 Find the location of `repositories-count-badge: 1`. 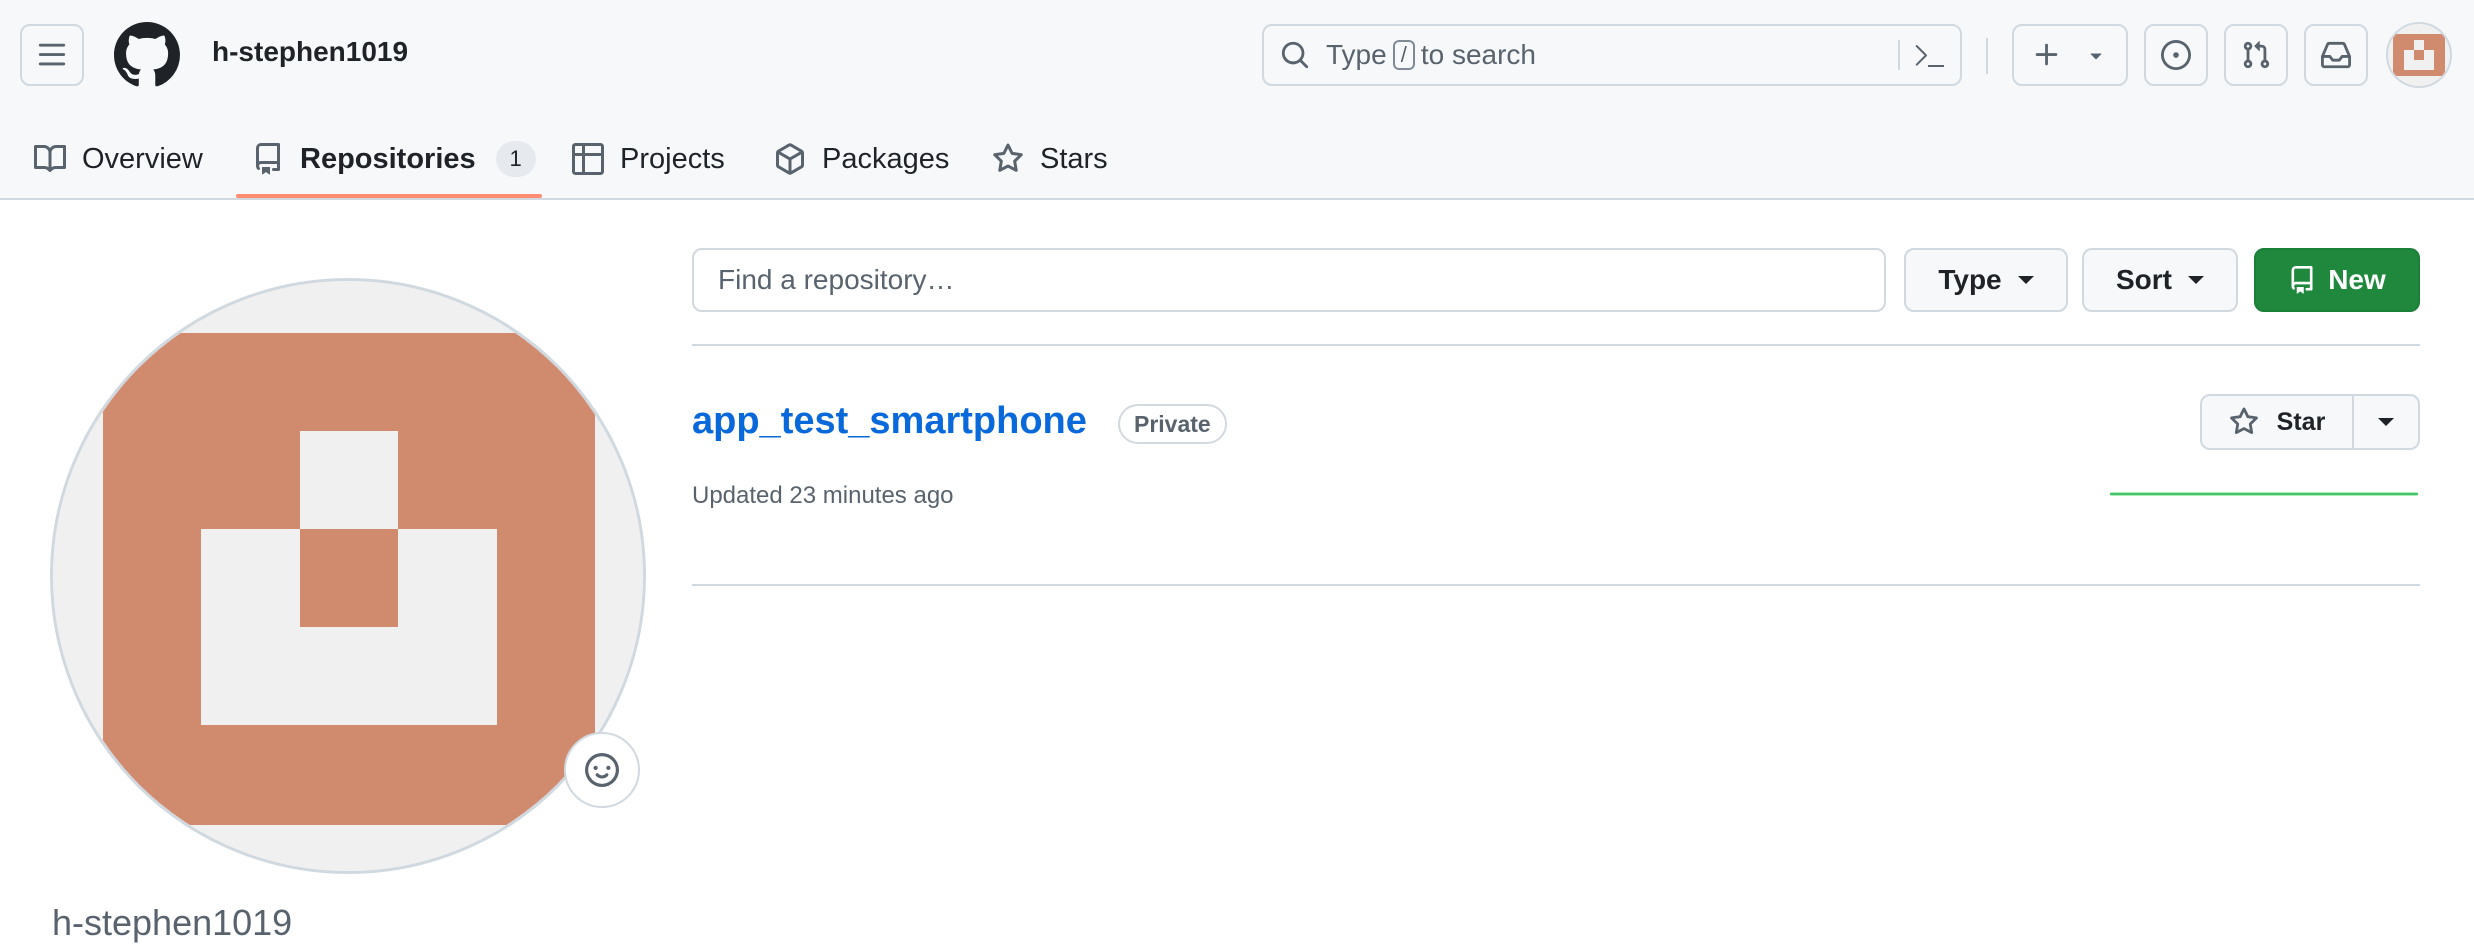

repositories-count-badge: 1 is located at coordinates (515, 159).